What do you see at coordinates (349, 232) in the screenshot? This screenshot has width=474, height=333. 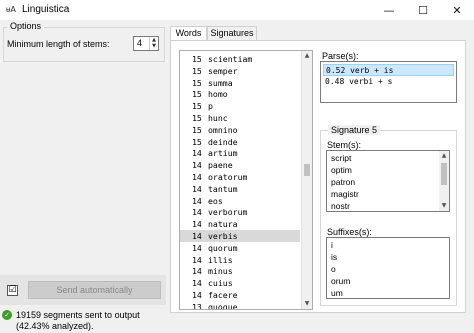 I see `suffixes-label: Suffixes(s):` at bounding box center [349, 232].